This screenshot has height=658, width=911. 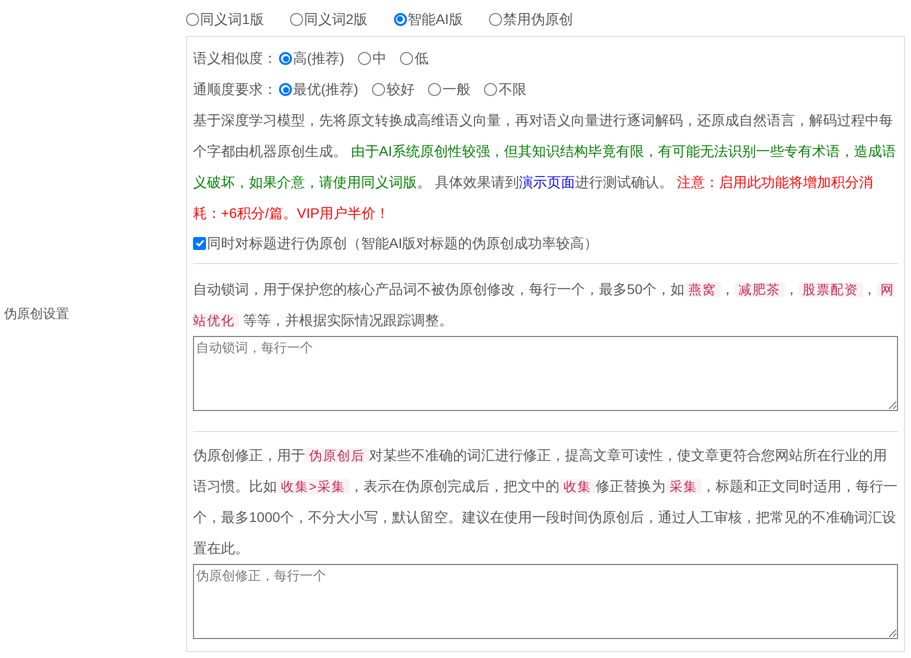 I want to click on option-label: 一般, so click(x=456, y=89).